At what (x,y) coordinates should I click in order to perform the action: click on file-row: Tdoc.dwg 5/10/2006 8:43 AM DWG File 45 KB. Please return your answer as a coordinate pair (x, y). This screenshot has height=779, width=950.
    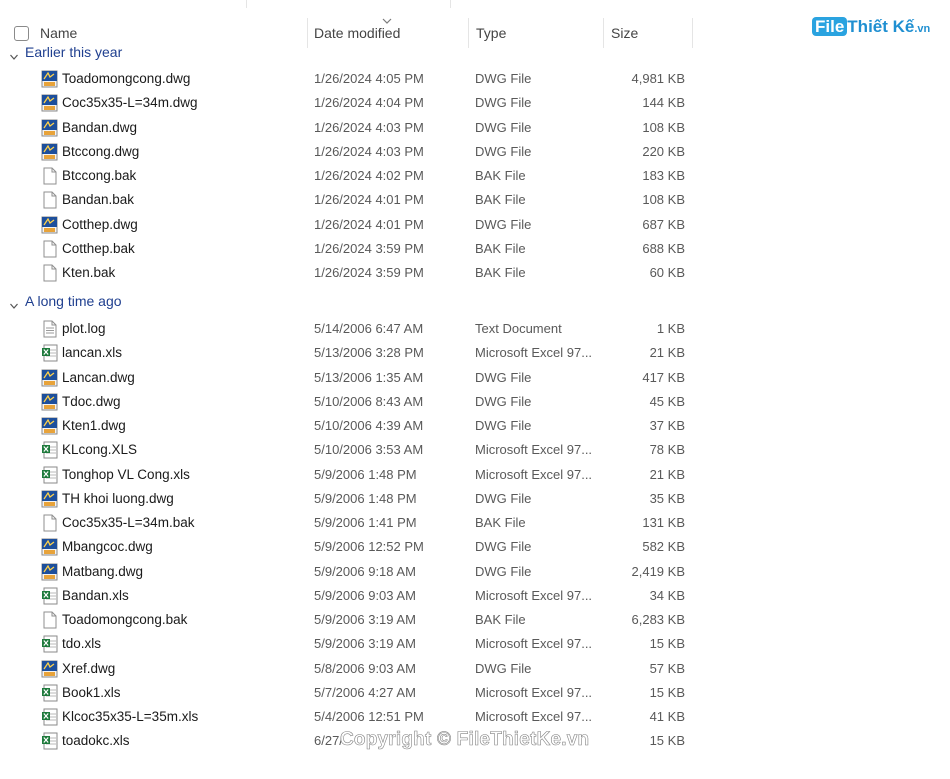
    Looking at the image, I should click on (350, 402).